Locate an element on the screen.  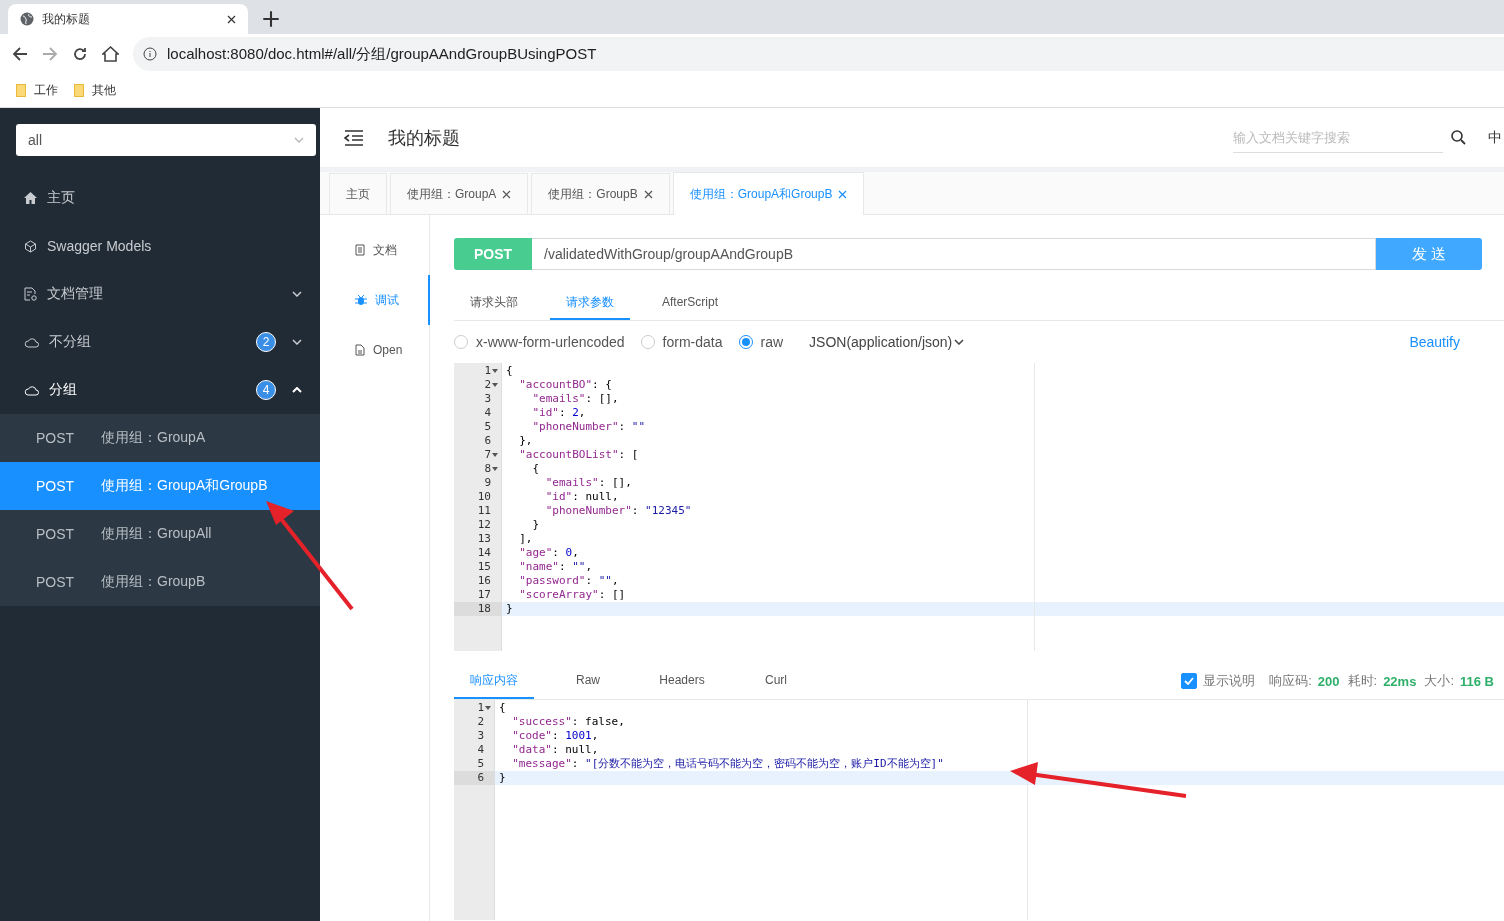
content-type-select: JSON(application/json) is located at coordinates (887, 342).